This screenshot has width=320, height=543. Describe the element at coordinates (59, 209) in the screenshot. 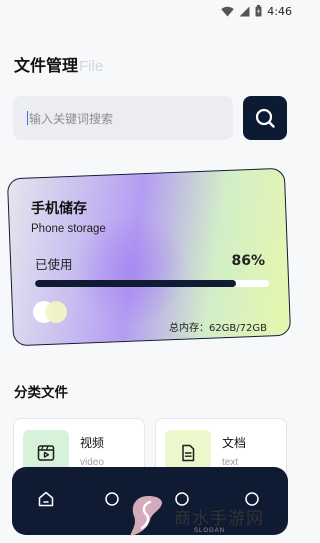

I see `storage-title: 手机储存` at that location.